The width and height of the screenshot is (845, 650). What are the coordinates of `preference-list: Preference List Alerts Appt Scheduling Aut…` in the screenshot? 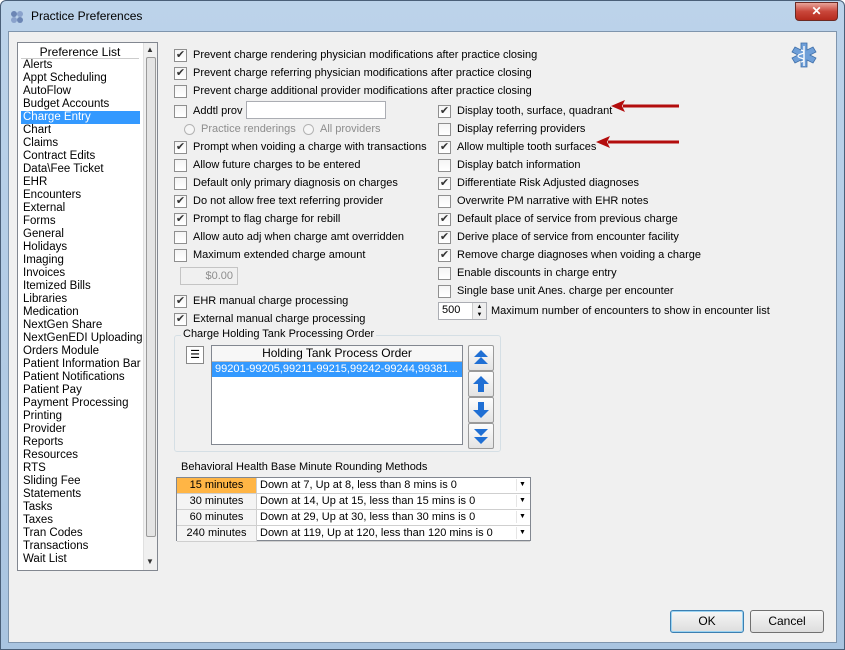 It's located at (87, 306).